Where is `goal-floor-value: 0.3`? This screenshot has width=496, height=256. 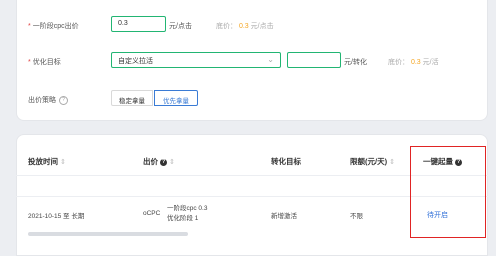 goal-floor-value: 0.3 is located at coordinates (415, 62).